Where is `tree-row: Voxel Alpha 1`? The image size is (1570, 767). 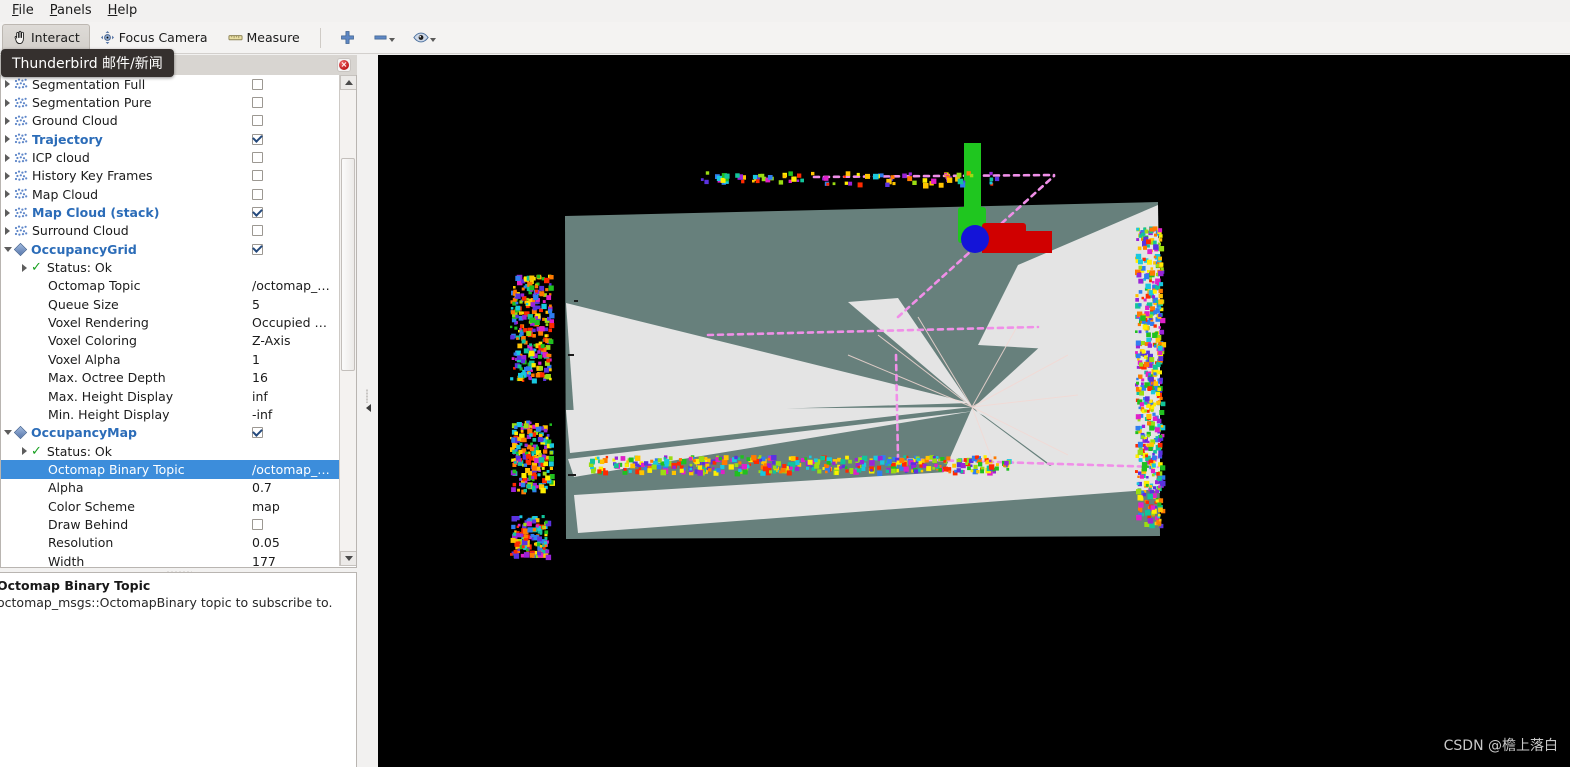 tree-row: Voxel Alpha 1 is located at coordinates (170, 359).